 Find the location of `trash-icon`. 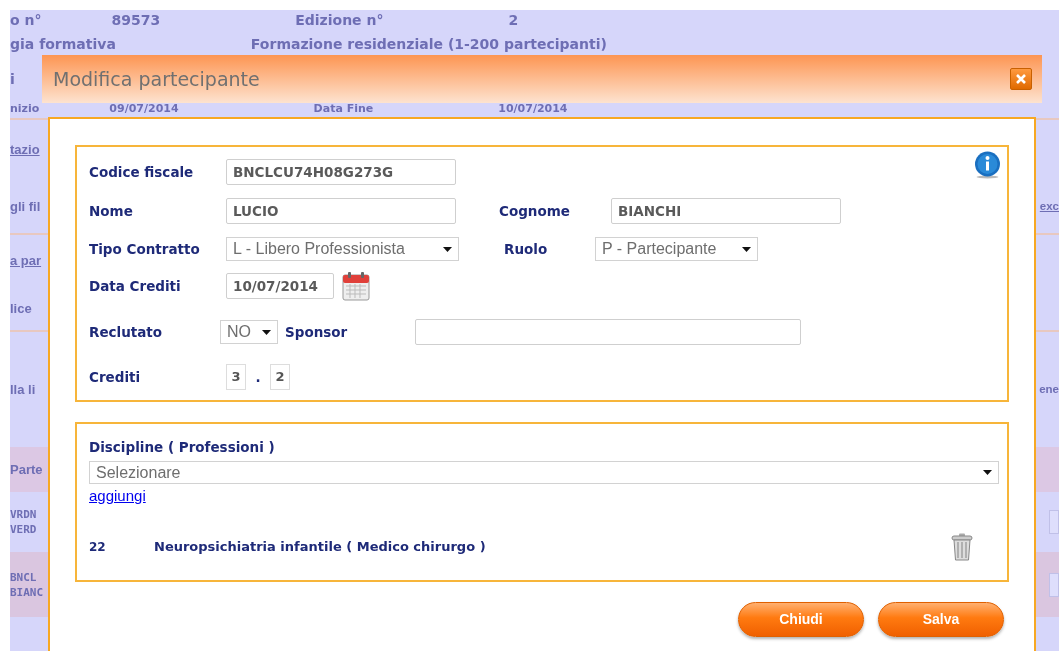

trash-icon is located at coordinates (962, 547).